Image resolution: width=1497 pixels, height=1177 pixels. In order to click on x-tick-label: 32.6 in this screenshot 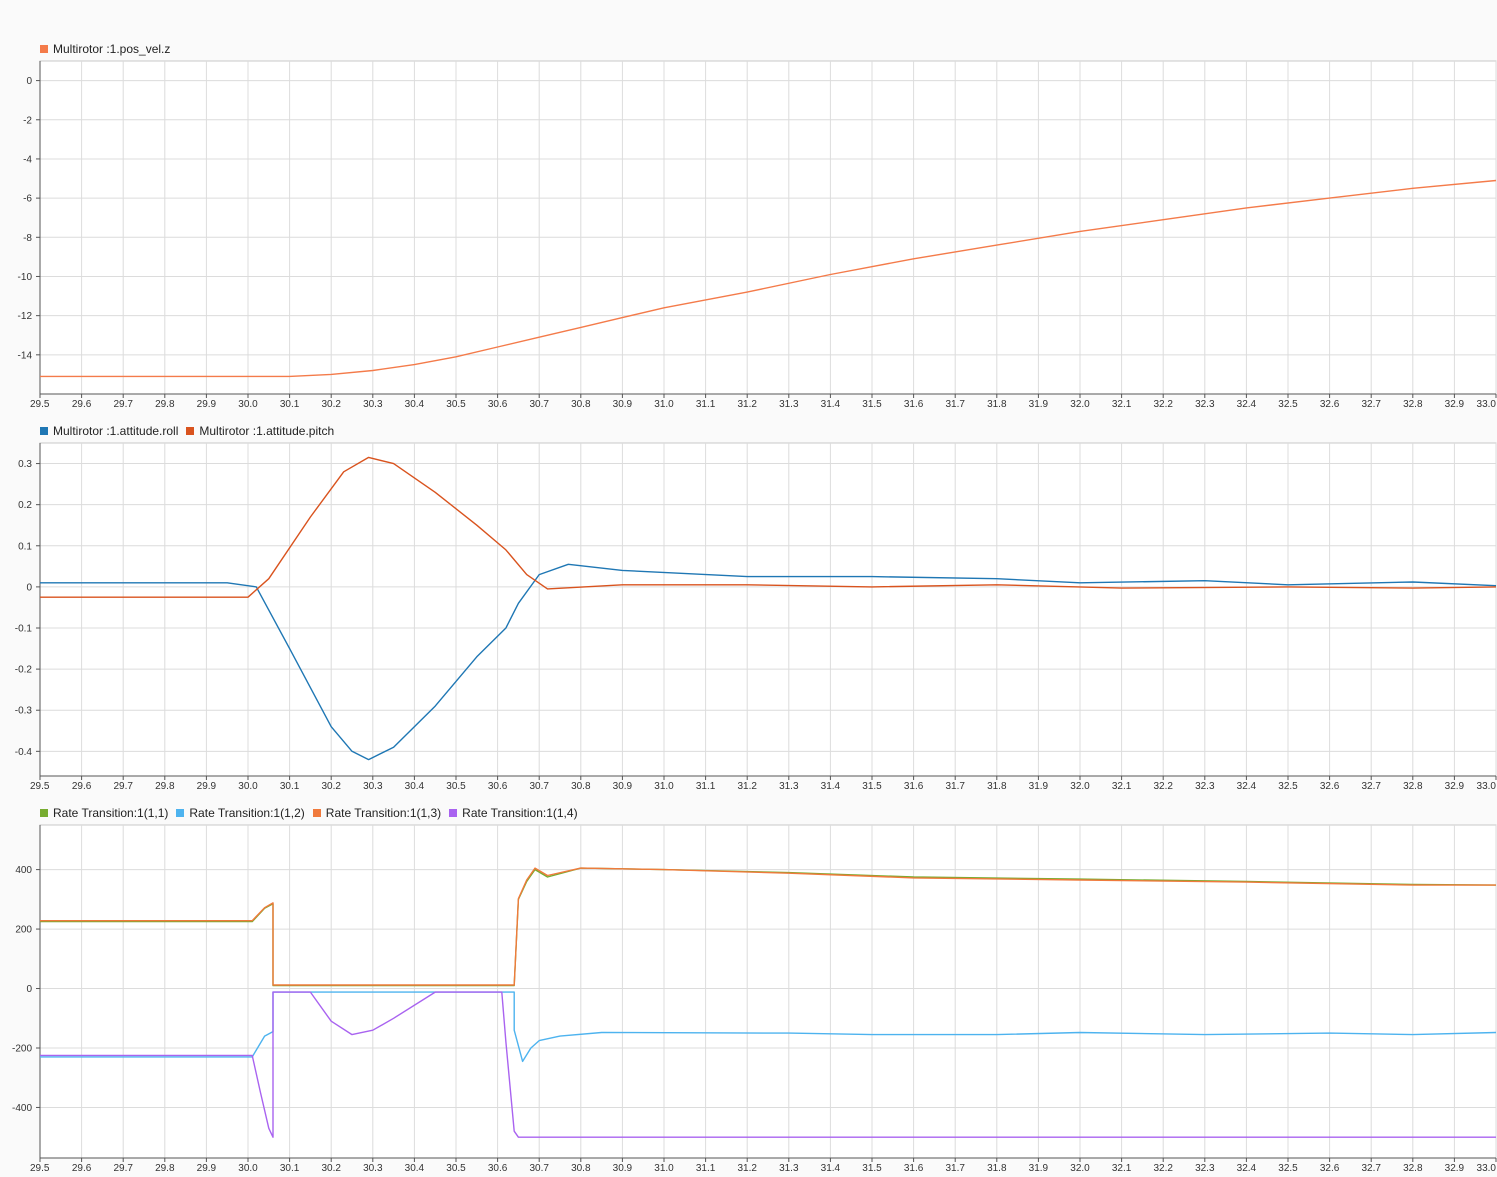, I will do `click(1330, 1168)`.